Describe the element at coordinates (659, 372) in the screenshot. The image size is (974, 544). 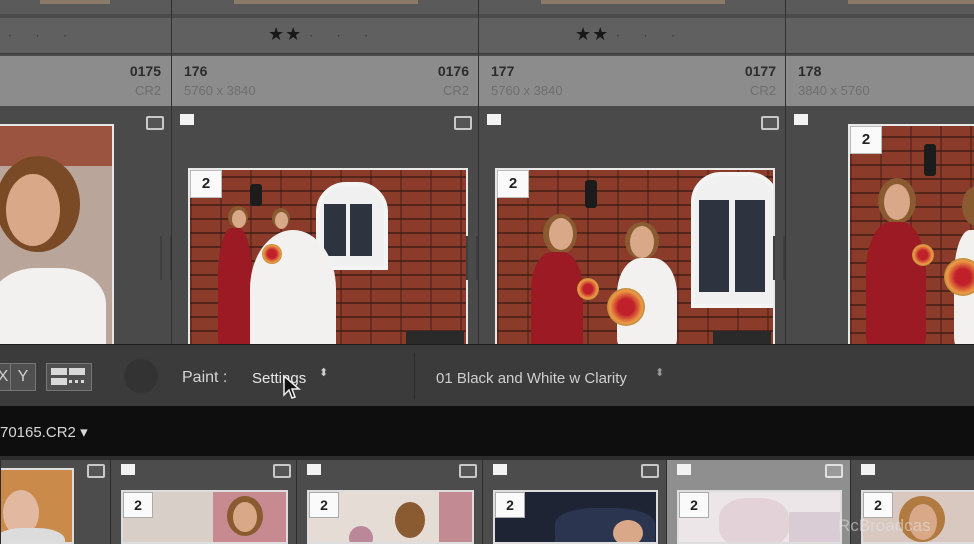
I see `preset-updown-icon: ⬍` at that location.